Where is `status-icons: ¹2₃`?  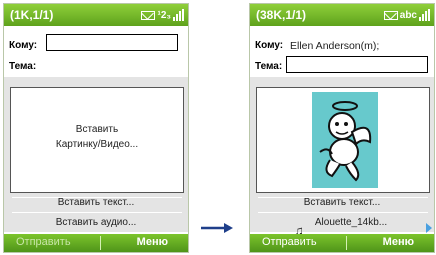
status-icons: ¹2₃ is located at coordinates (162, 15).